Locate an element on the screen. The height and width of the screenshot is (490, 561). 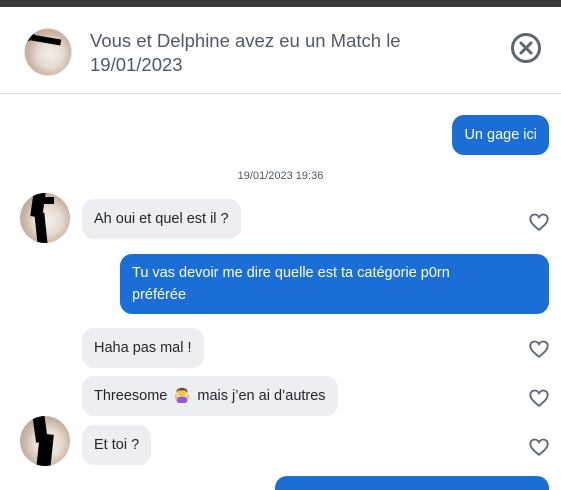
message-outgoing-partial is located at coordinates (412, 483).